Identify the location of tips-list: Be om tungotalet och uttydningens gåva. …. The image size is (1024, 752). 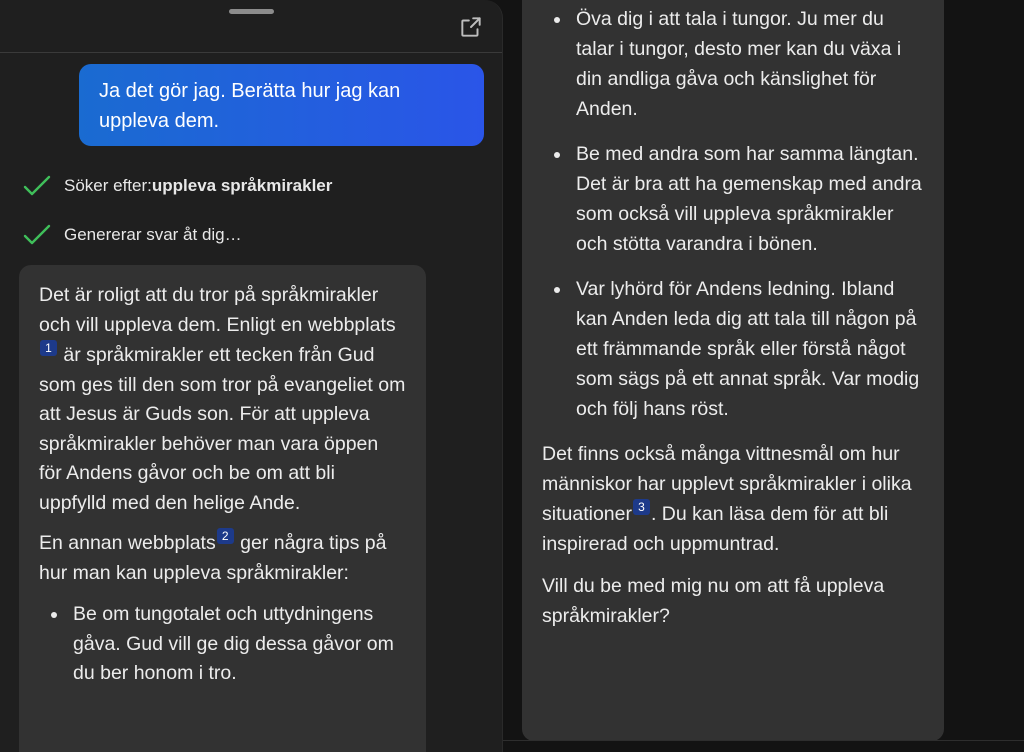
(222, 644).